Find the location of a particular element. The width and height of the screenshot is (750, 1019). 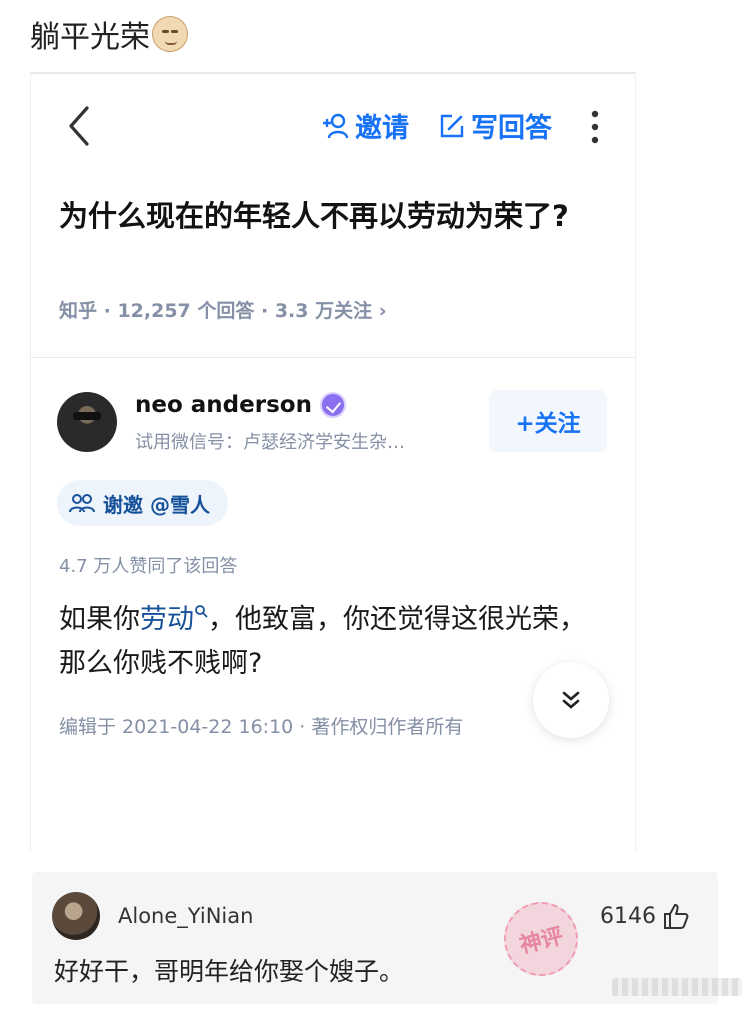

stamp-text: 神评 is located at coordinates (541, 941).